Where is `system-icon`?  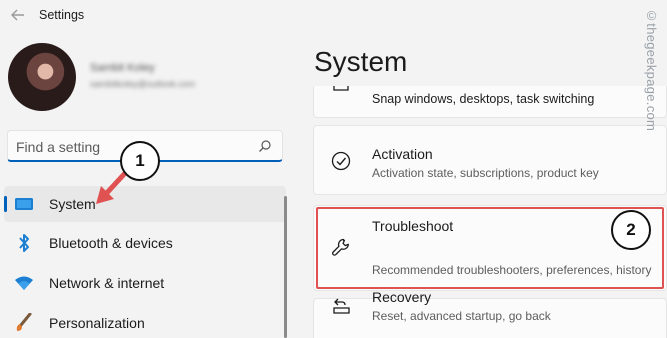
system-icon is located at coordinates (24, 204).